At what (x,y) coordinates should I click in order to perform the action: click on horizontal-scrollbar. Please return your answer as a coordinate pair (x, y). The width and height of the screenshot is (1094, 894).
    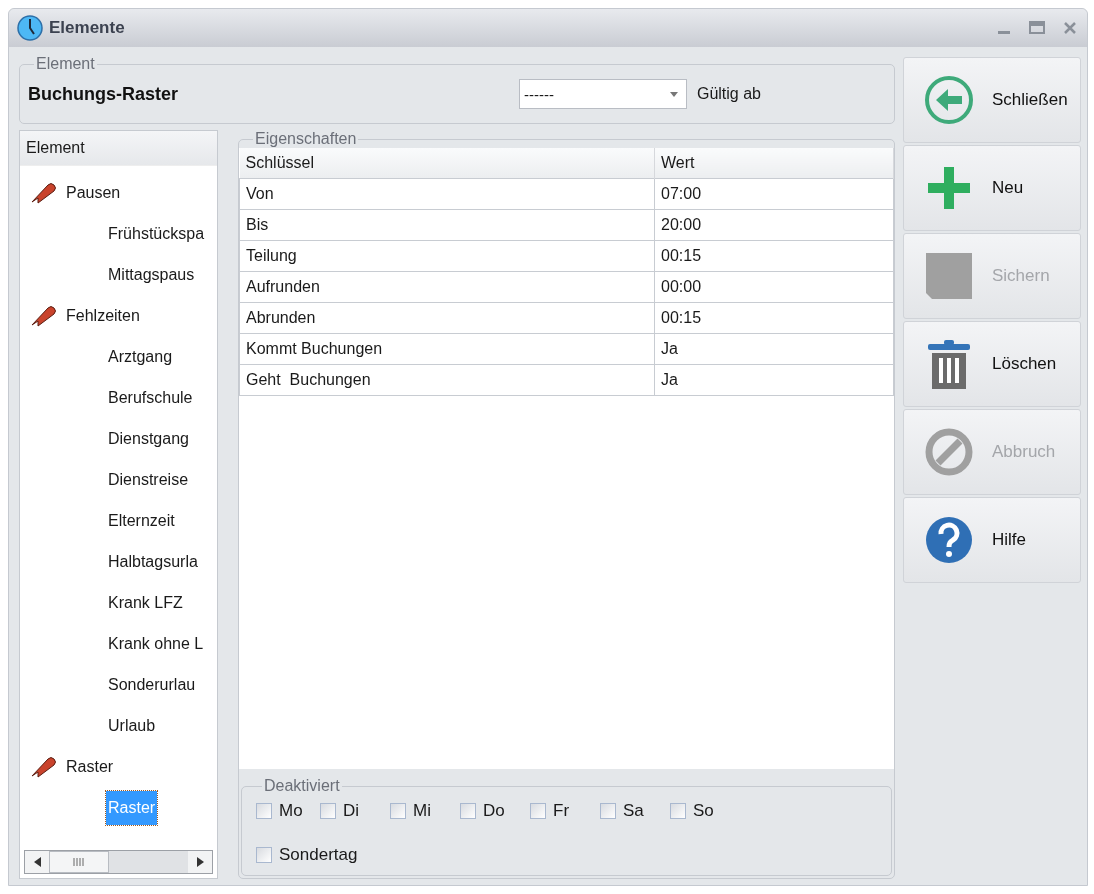
    Looking at the image, I should click on (118, 862).